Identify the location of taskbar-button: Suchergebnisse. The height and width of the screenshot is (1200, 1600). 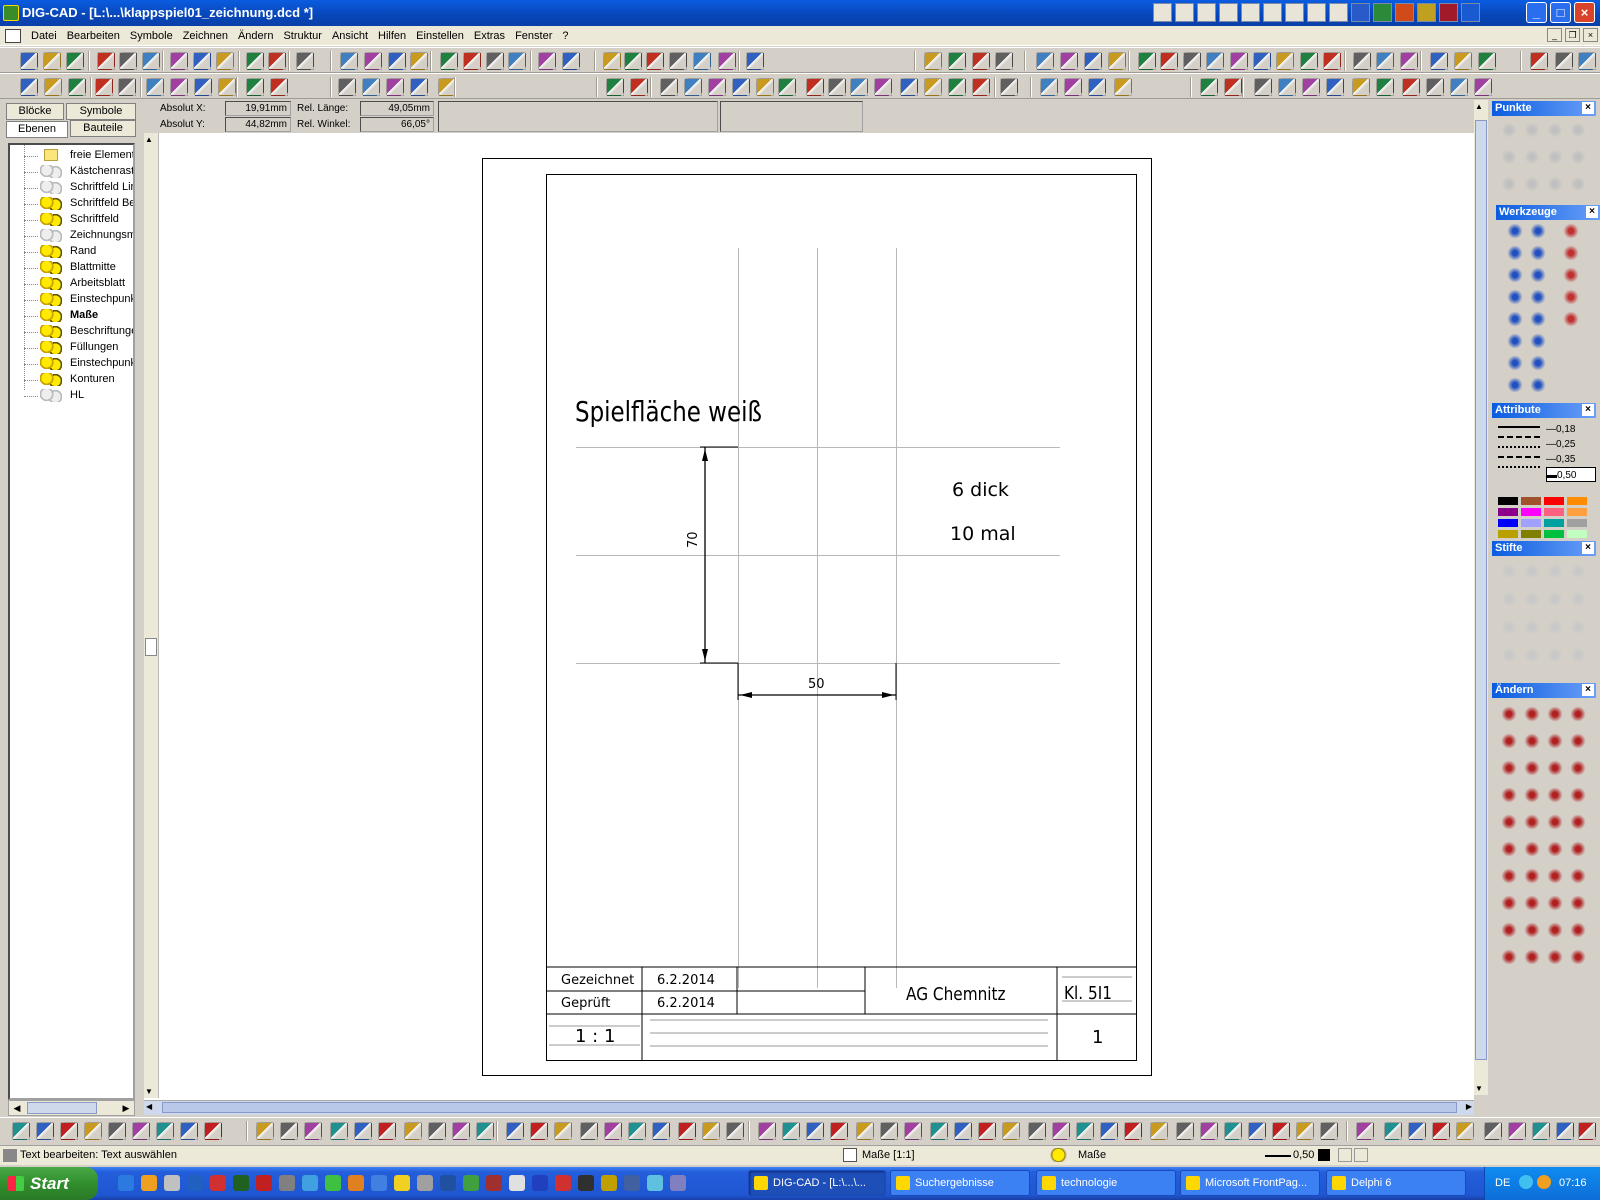
(960, 1183).